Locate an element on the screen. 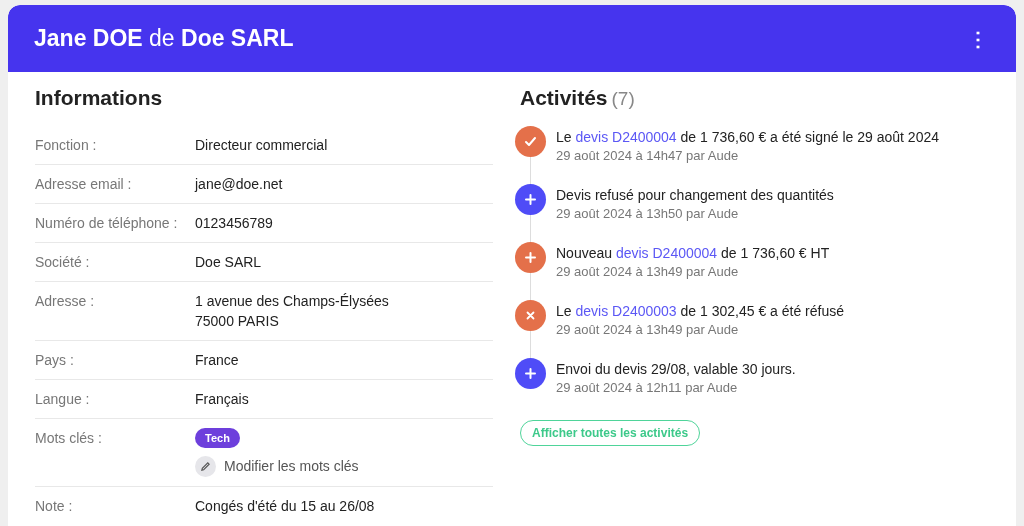 The height and width of the screenshot is (526, 1024). edit-tags-link: Modifier les mots clés is located at coordinates (277, 466).